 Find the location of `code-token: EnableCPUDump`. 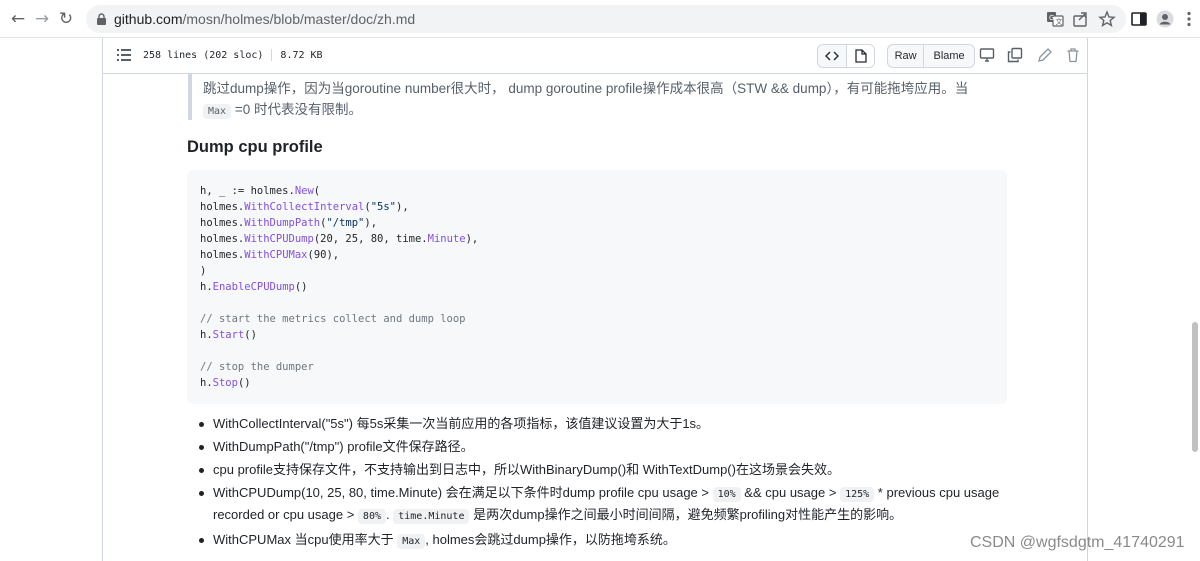

code-token: EnableCPUDump is located at coordinates (253, 287).